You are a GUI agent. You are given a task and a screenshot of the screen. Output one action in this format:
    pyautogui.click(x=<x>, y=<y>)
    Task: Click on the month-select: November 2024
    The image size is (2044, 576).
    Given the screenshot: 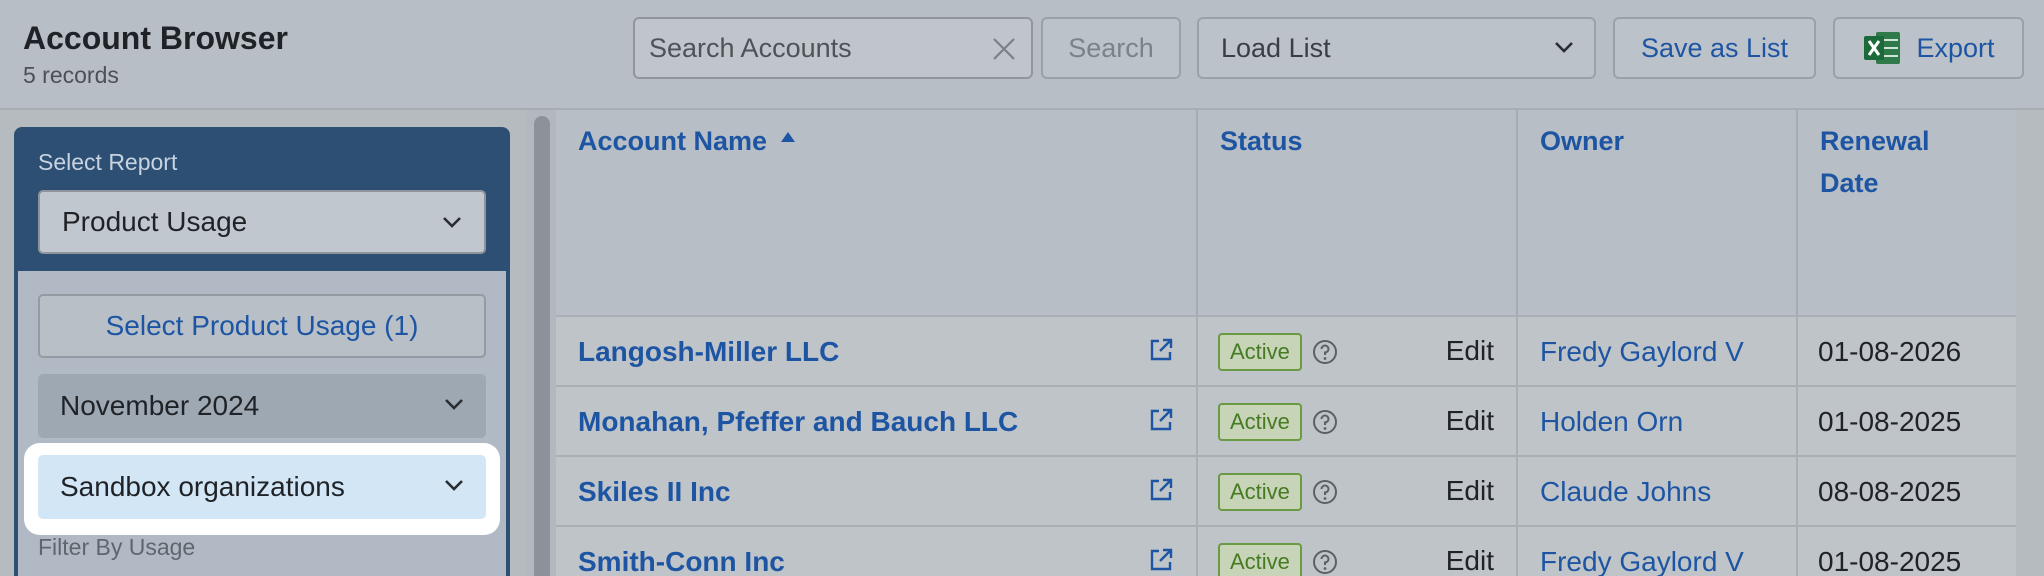 What is the action you would take?
    pyautogui.click(x=262, y=406)
    